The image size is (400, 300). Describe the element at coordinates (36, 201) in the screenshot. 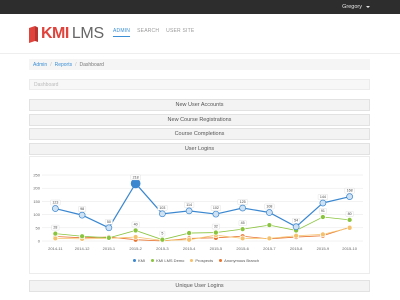

I see `y-tick-label: 150` at that location.